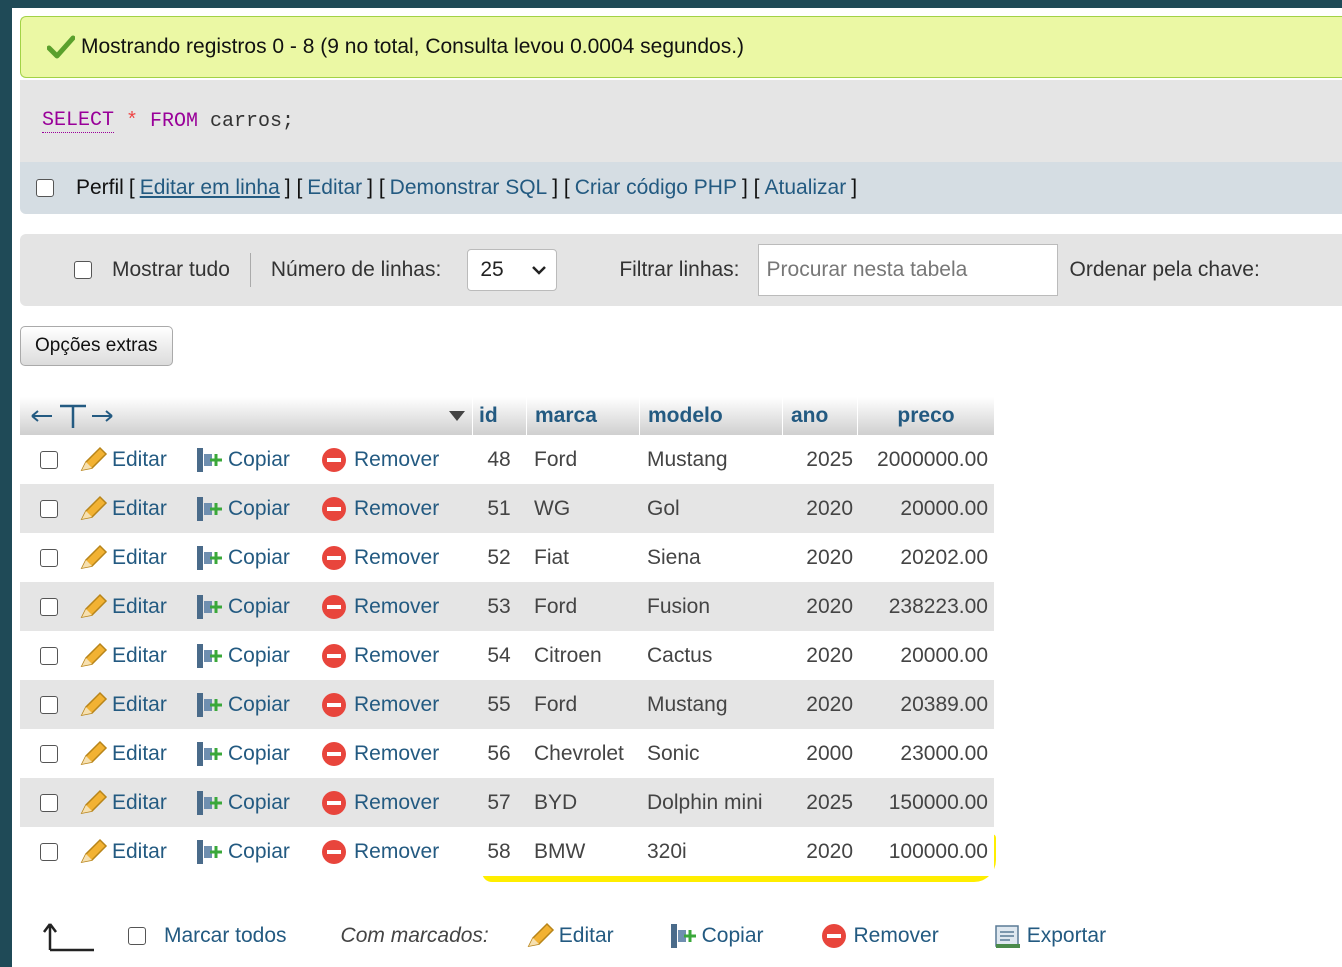 This screenshot has height=967, width=1342. Describe the element at coordinates (925, 803) in the screenshot. I see `cell-preco: 150000.00` at that location.